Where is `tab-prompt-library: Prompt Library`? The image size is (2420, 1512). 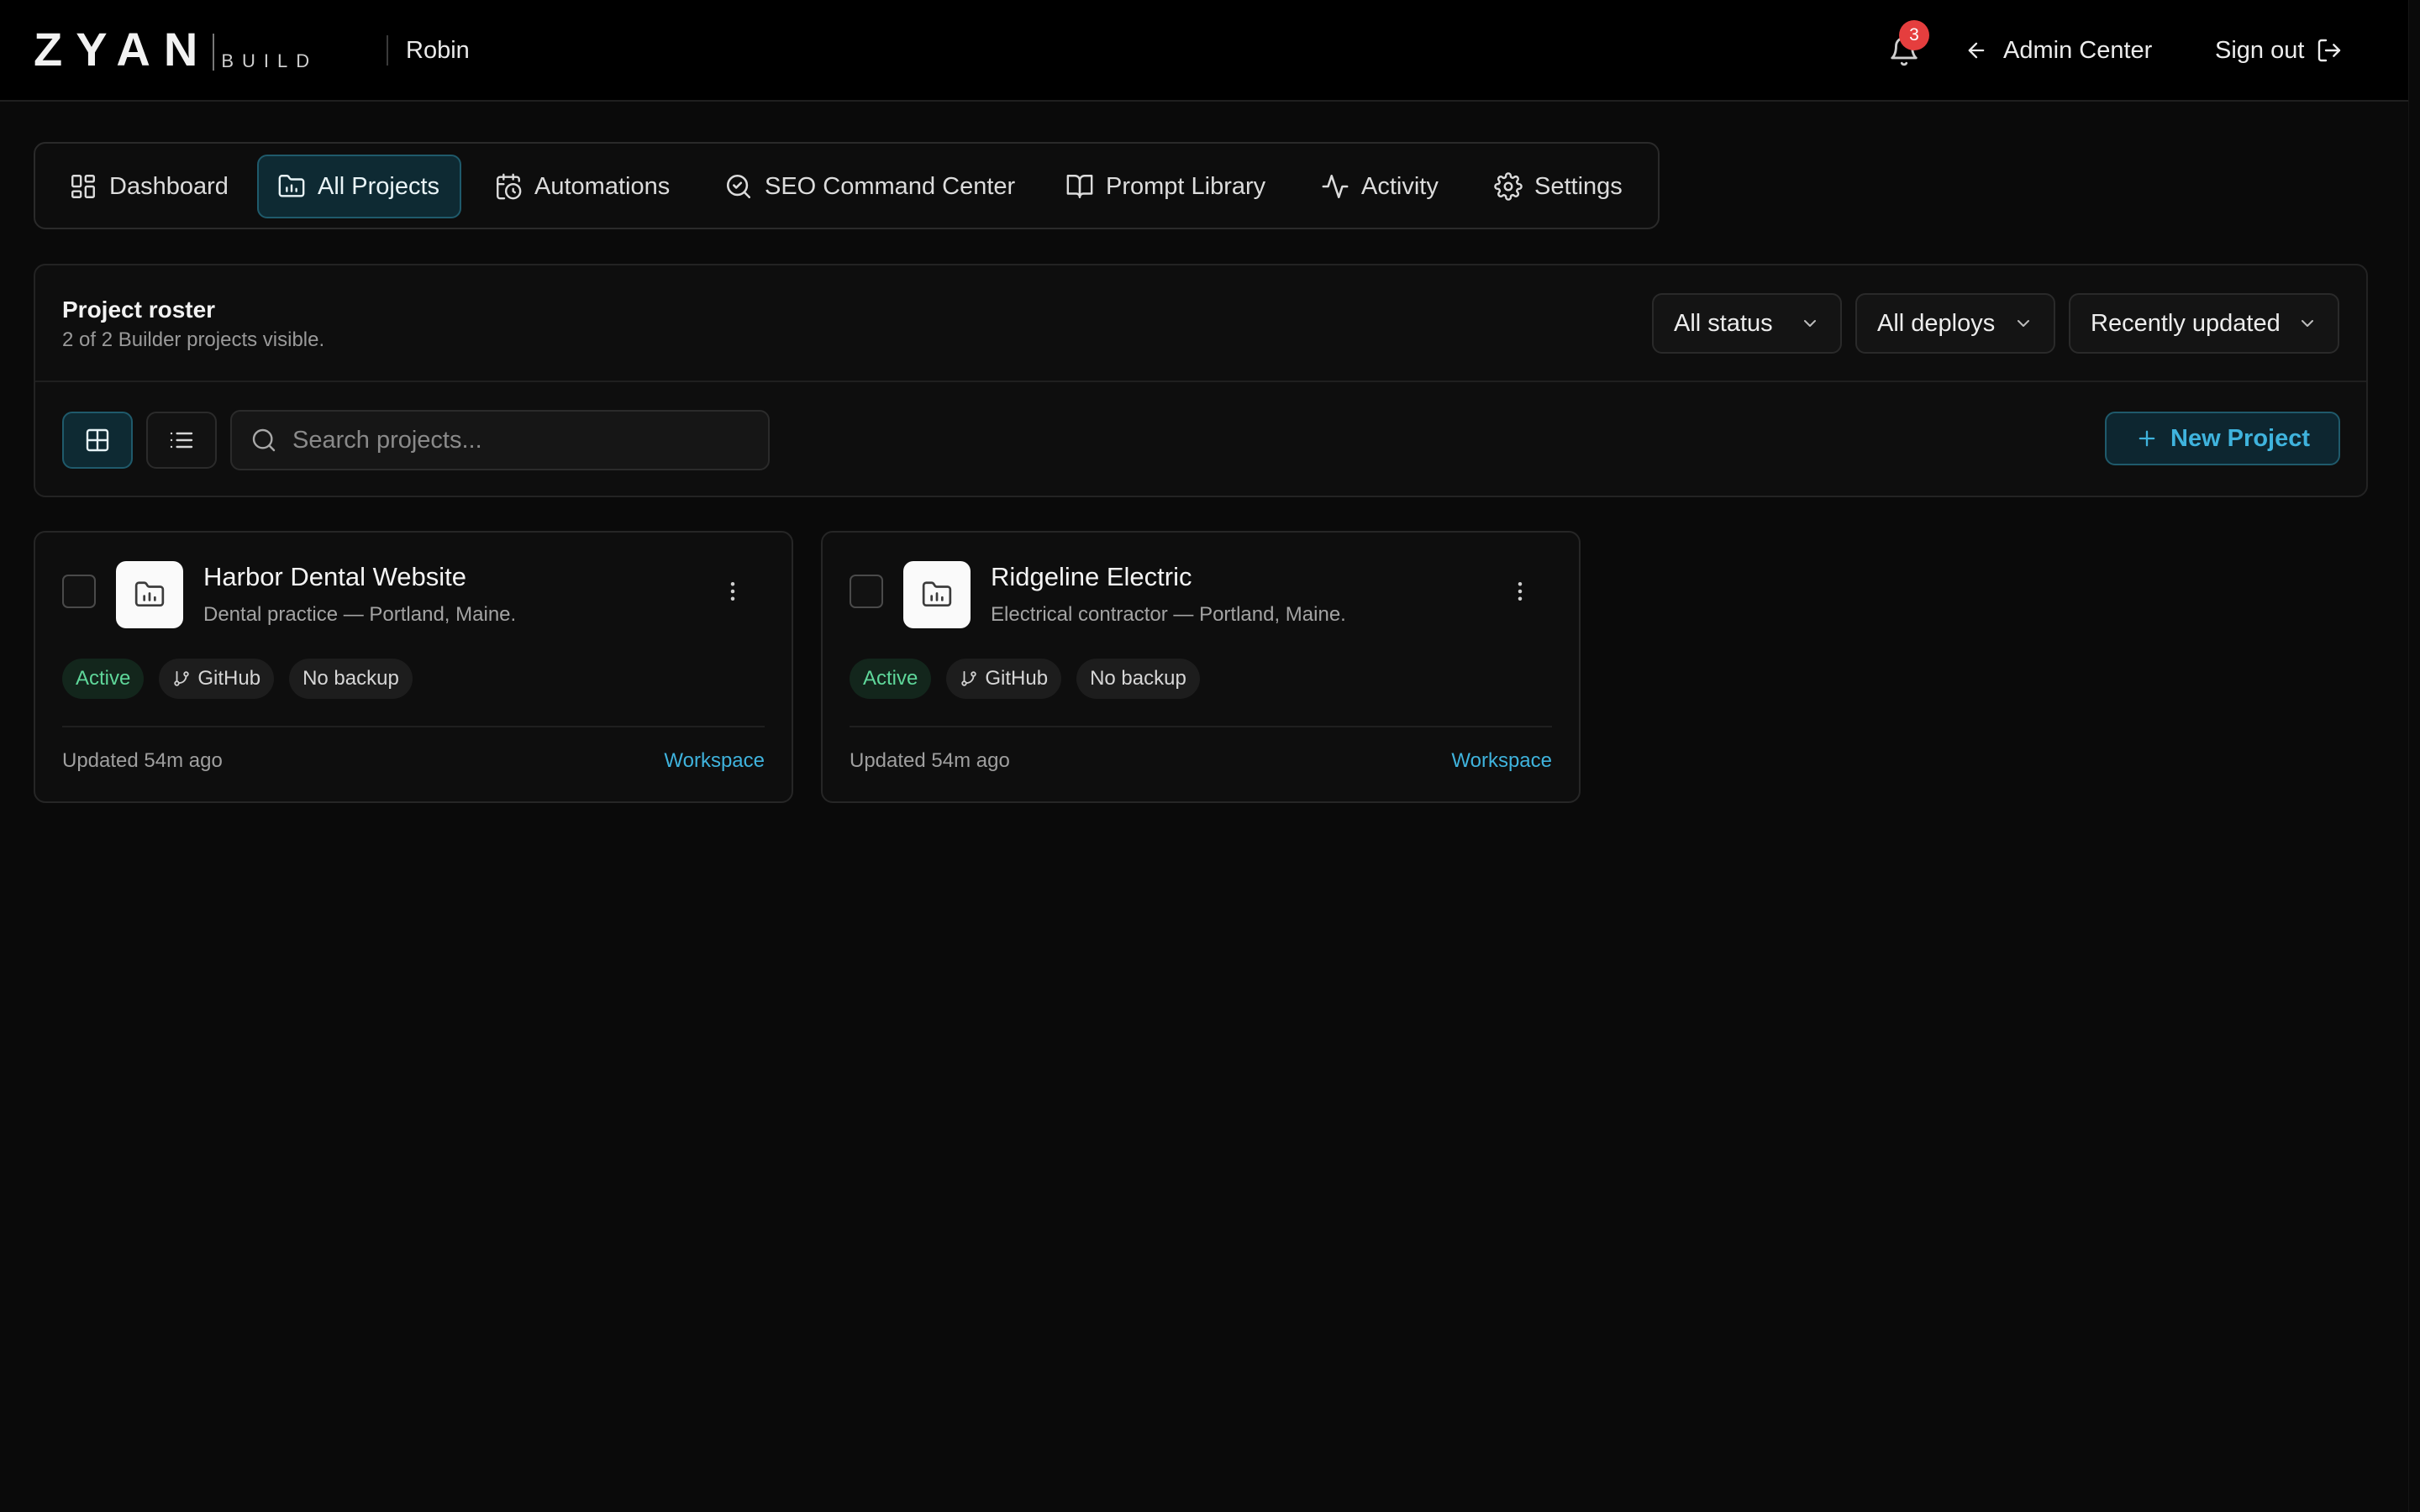 tab-prompt-library: Prompt Library is located at coordinates (1175, 186).